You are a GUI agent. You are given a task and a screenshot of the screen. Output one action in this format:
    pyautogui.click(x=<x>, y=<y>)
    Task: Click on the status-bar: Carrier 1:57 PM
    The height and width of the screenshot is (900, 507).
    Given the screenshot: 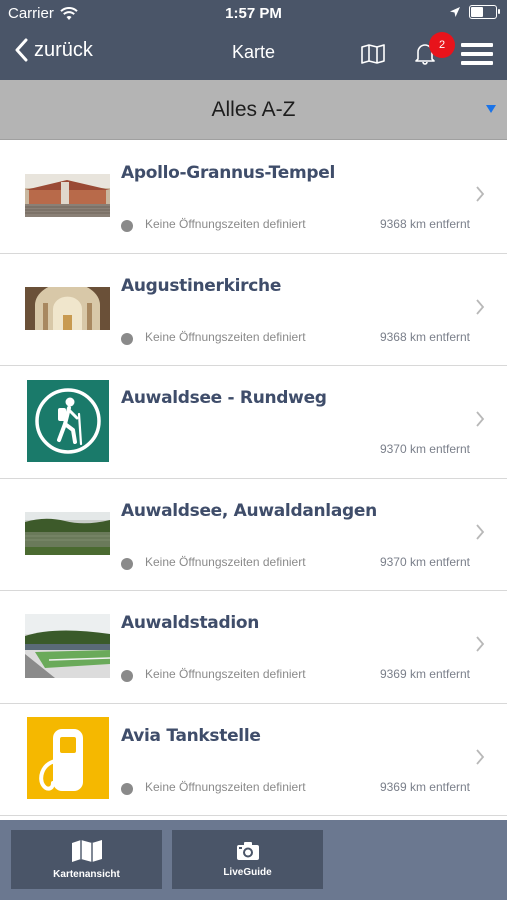 What is the action you would take?
    pyautogui.click(x=253, y=14)
    